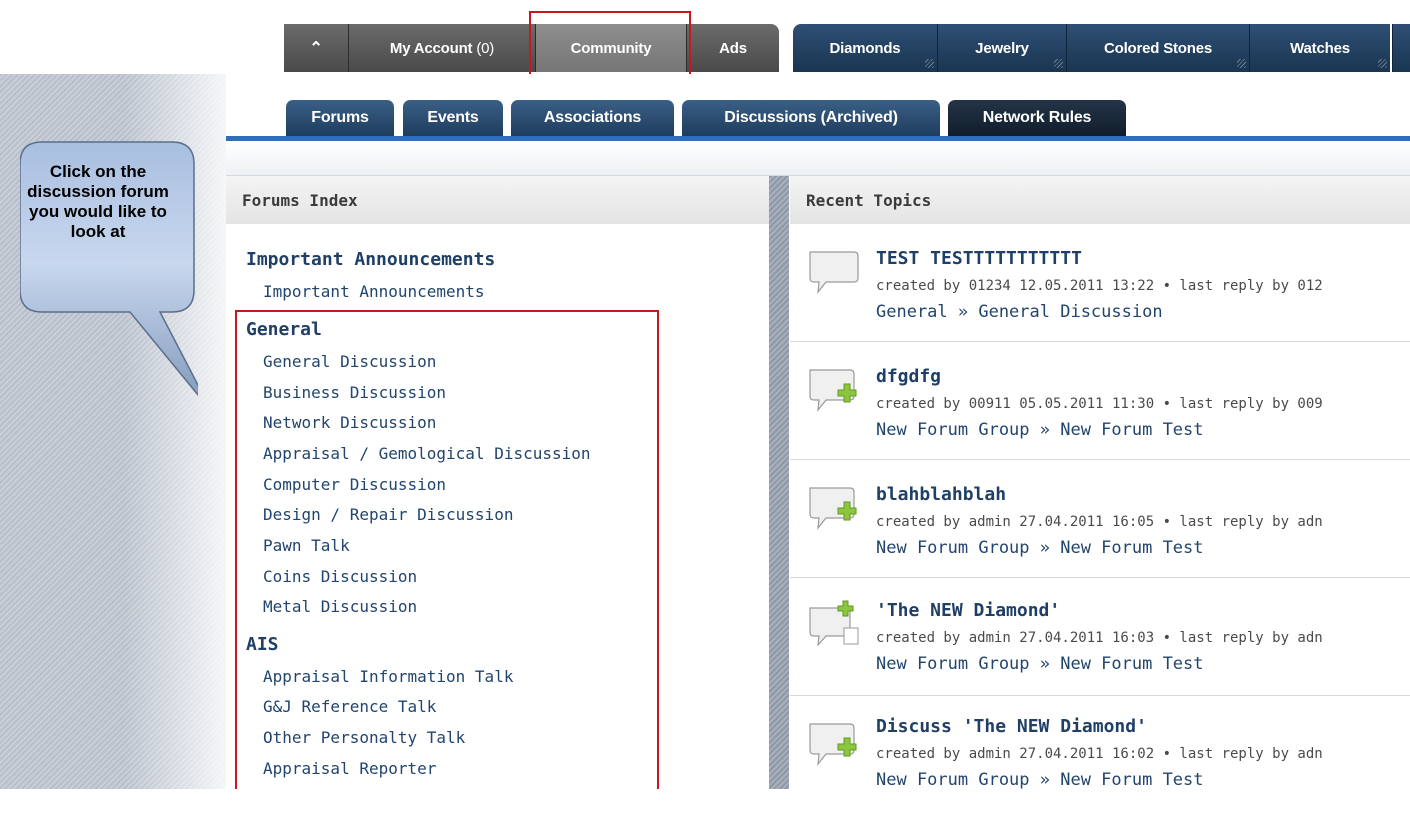 Image resolution: width=1410 pixels, height=814 pixels. I want to click on tab-discussions-archived: Discussions (Archived), so click(811, 118).